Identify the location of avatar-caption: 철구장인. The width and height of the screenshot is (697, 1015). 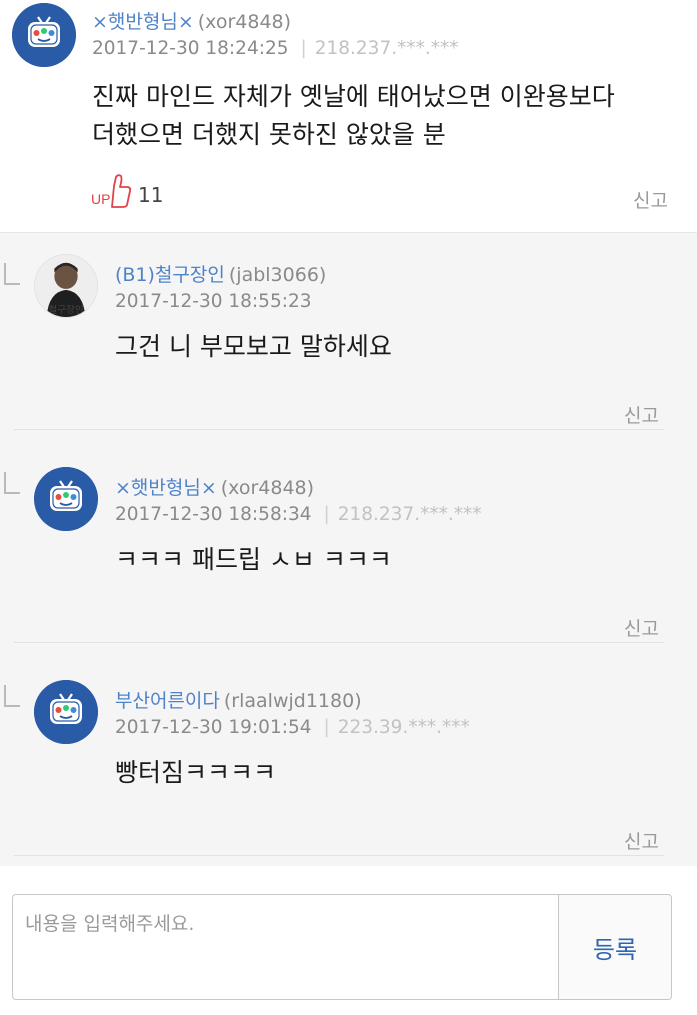
(66, 310).